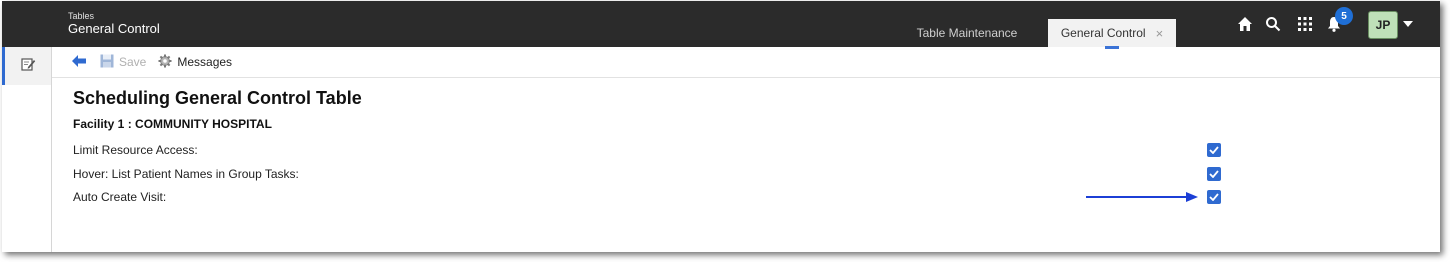 The width and height of the screenshot is (1450, 262). I want to click on tab-label: Table Maintenance, so click(967, 33).